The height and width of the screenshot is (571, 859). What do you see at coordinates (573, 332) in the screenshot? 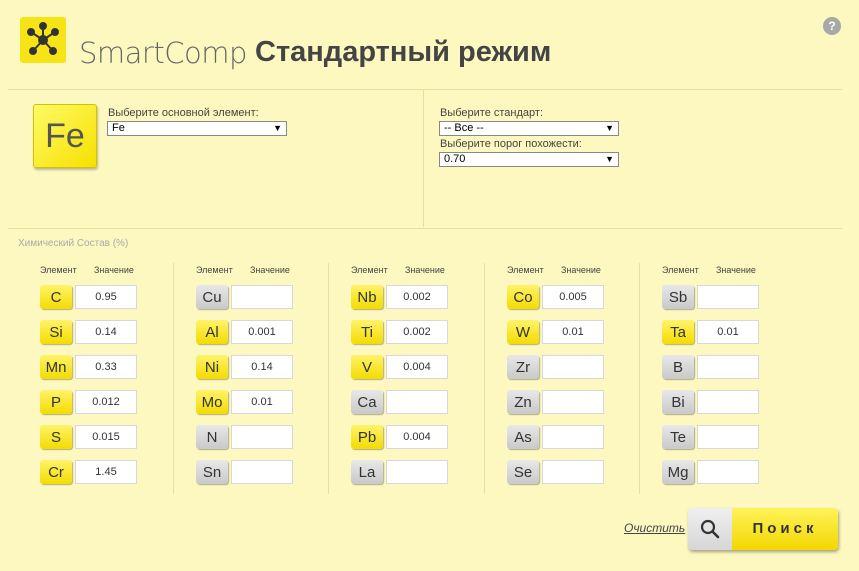
I see `element-value-w: 0.01` at bounding box center [573, 332].